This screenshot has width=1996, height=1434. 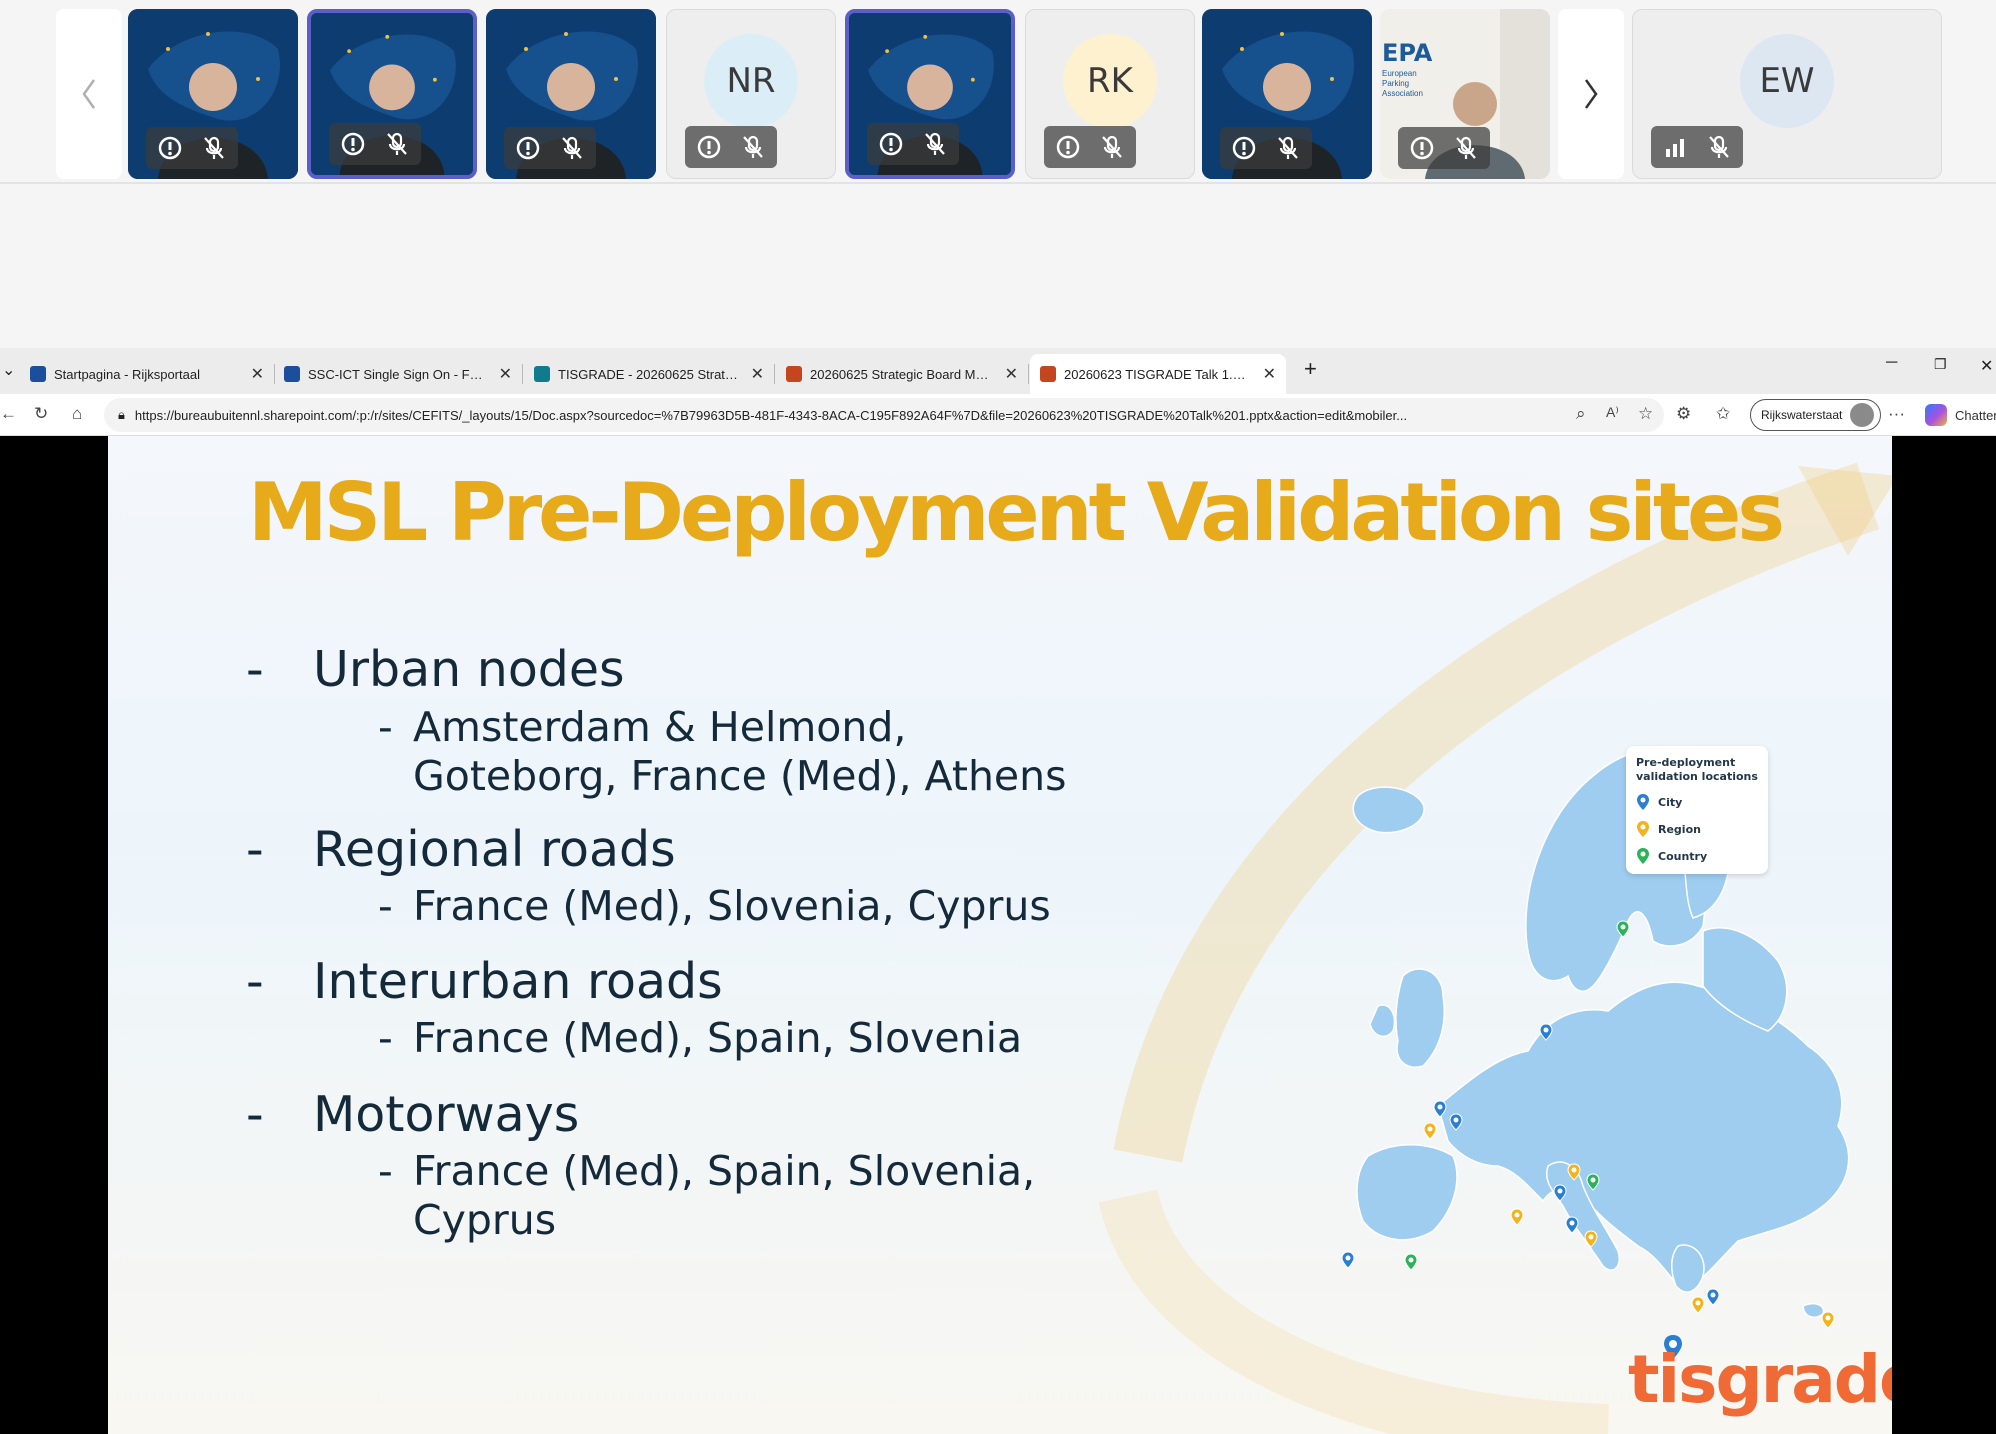 I want to click on participant-tile: EW, so click(x=1787, y=94).